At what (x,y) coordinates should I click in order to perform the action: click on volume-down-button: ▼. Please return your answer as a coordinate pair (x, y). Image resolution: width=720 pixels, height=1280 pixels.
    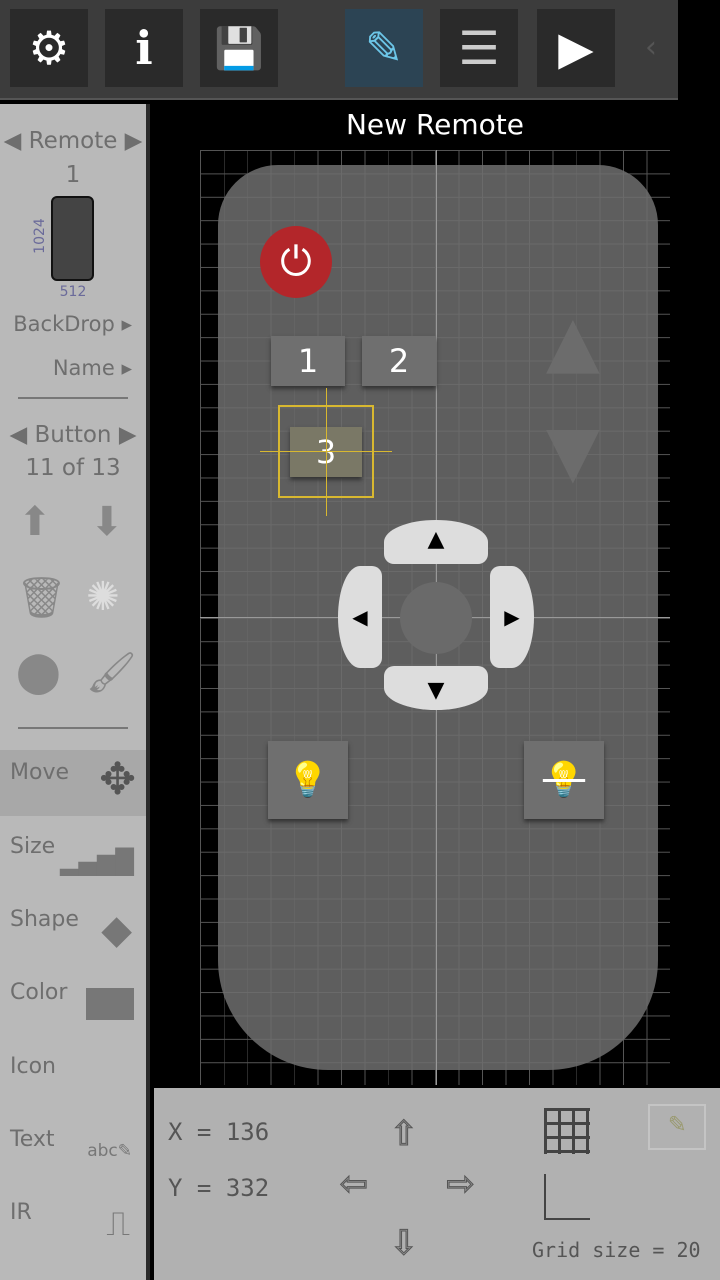
    Looking at the image, I should click on (573, 451).